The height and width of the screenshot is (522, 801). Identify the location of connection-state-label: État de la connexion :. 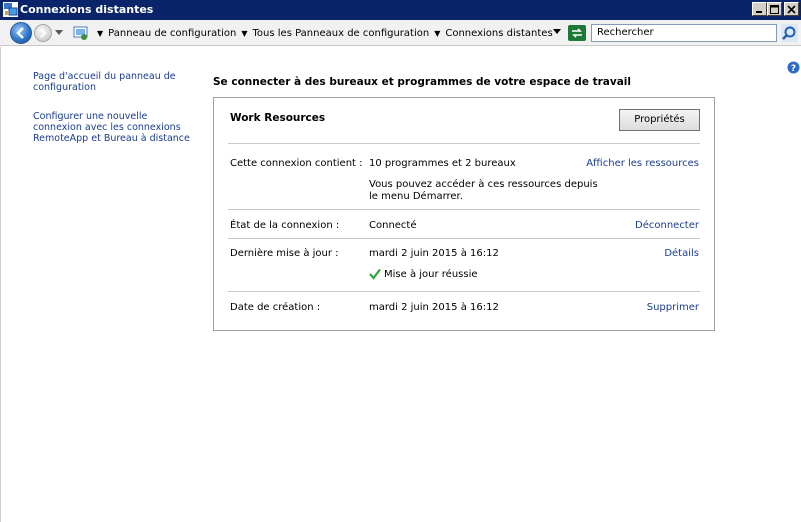
(285, 225).